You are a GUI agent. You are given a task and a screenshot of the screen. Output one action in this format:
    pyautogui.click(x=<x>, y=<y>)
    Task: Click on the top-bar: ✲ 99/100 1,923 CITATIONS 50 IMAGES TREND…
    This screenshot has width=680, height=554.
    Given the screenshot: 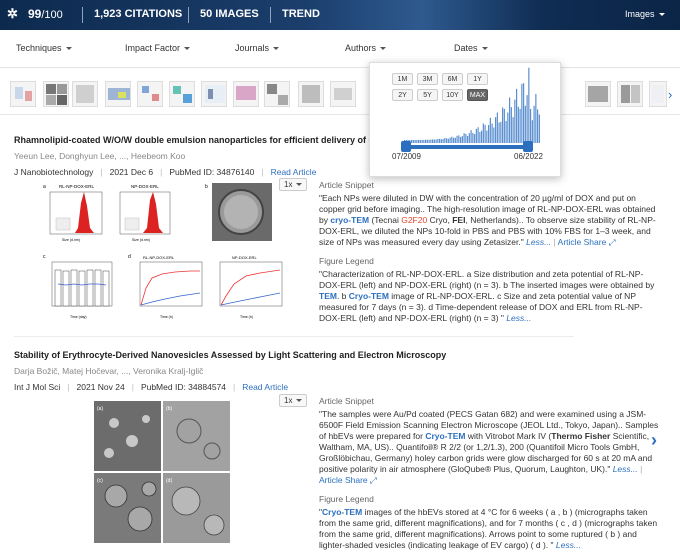 What is the action you would take?
    pyautogui.click(x=340, y=15)
    